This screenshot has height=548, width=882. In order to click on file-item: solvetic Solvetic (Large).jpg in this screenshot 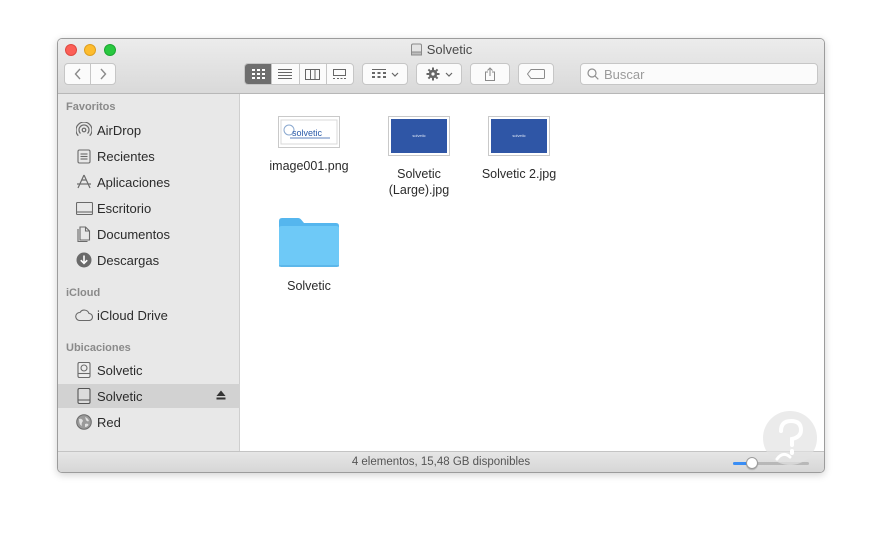, I will do `click(419, 157)`.